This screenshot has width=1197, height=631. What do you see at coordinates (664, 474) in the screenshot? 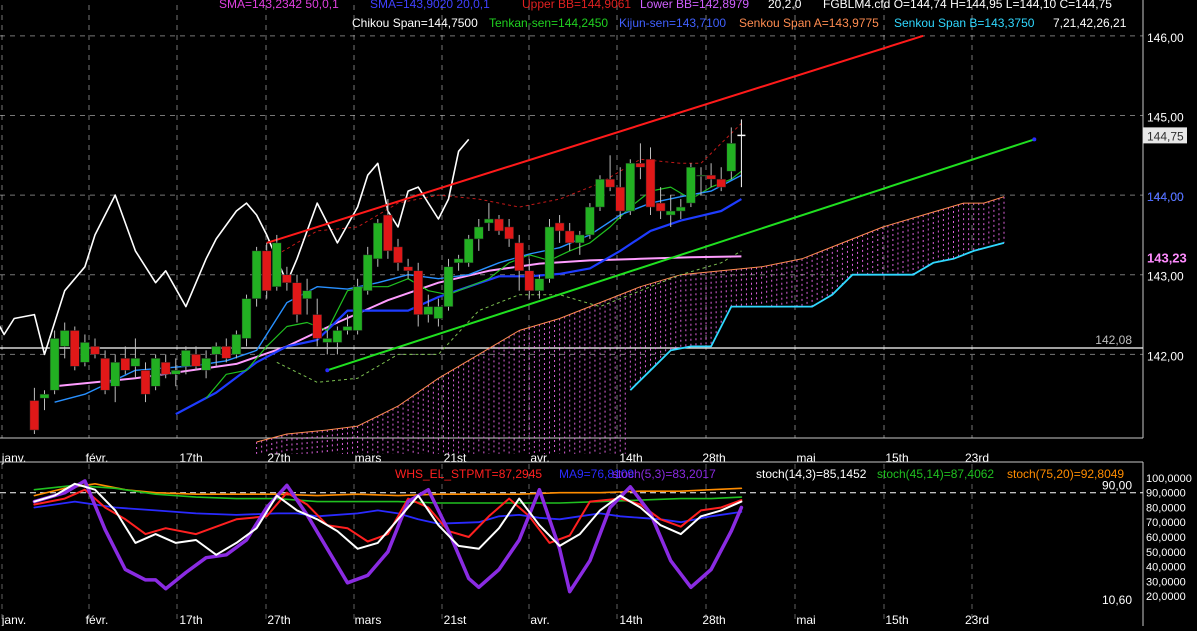
I see `indicator-legend-entry: stoch(5,3)=83,2017` at bounding box center [664, 474].